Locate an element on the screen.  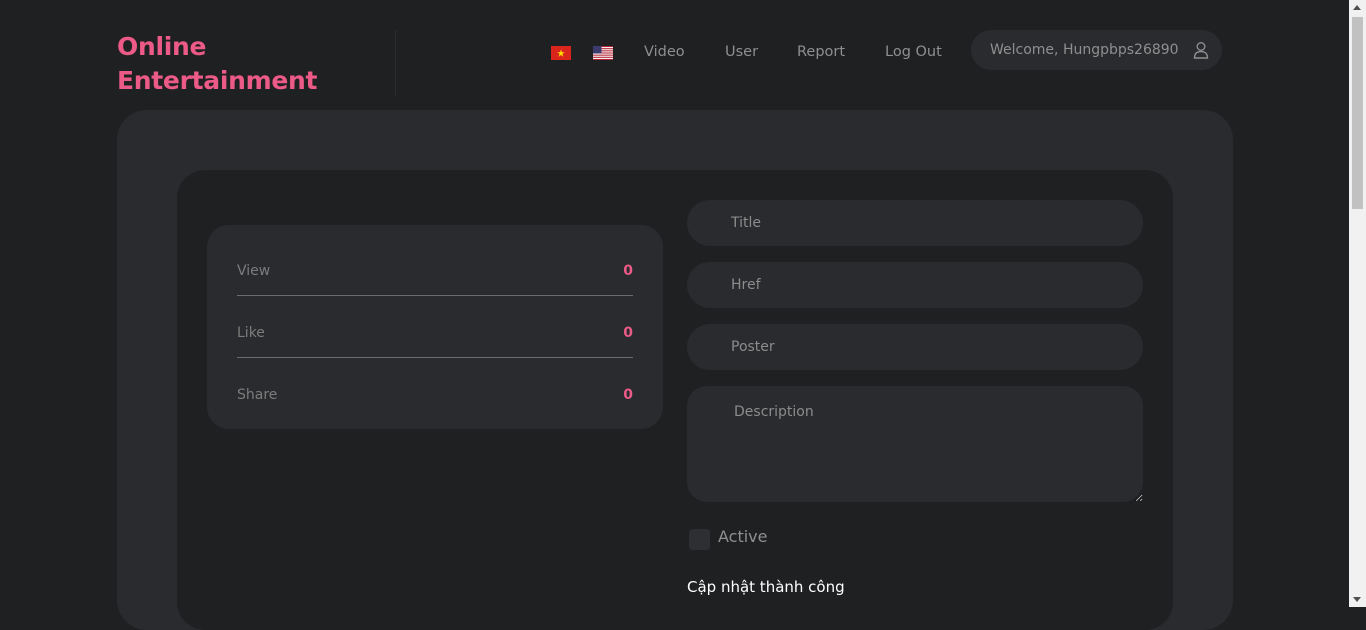
welcome-user-button: Welcome, Hungpbps26890 is located at coordinates (1096, 50).